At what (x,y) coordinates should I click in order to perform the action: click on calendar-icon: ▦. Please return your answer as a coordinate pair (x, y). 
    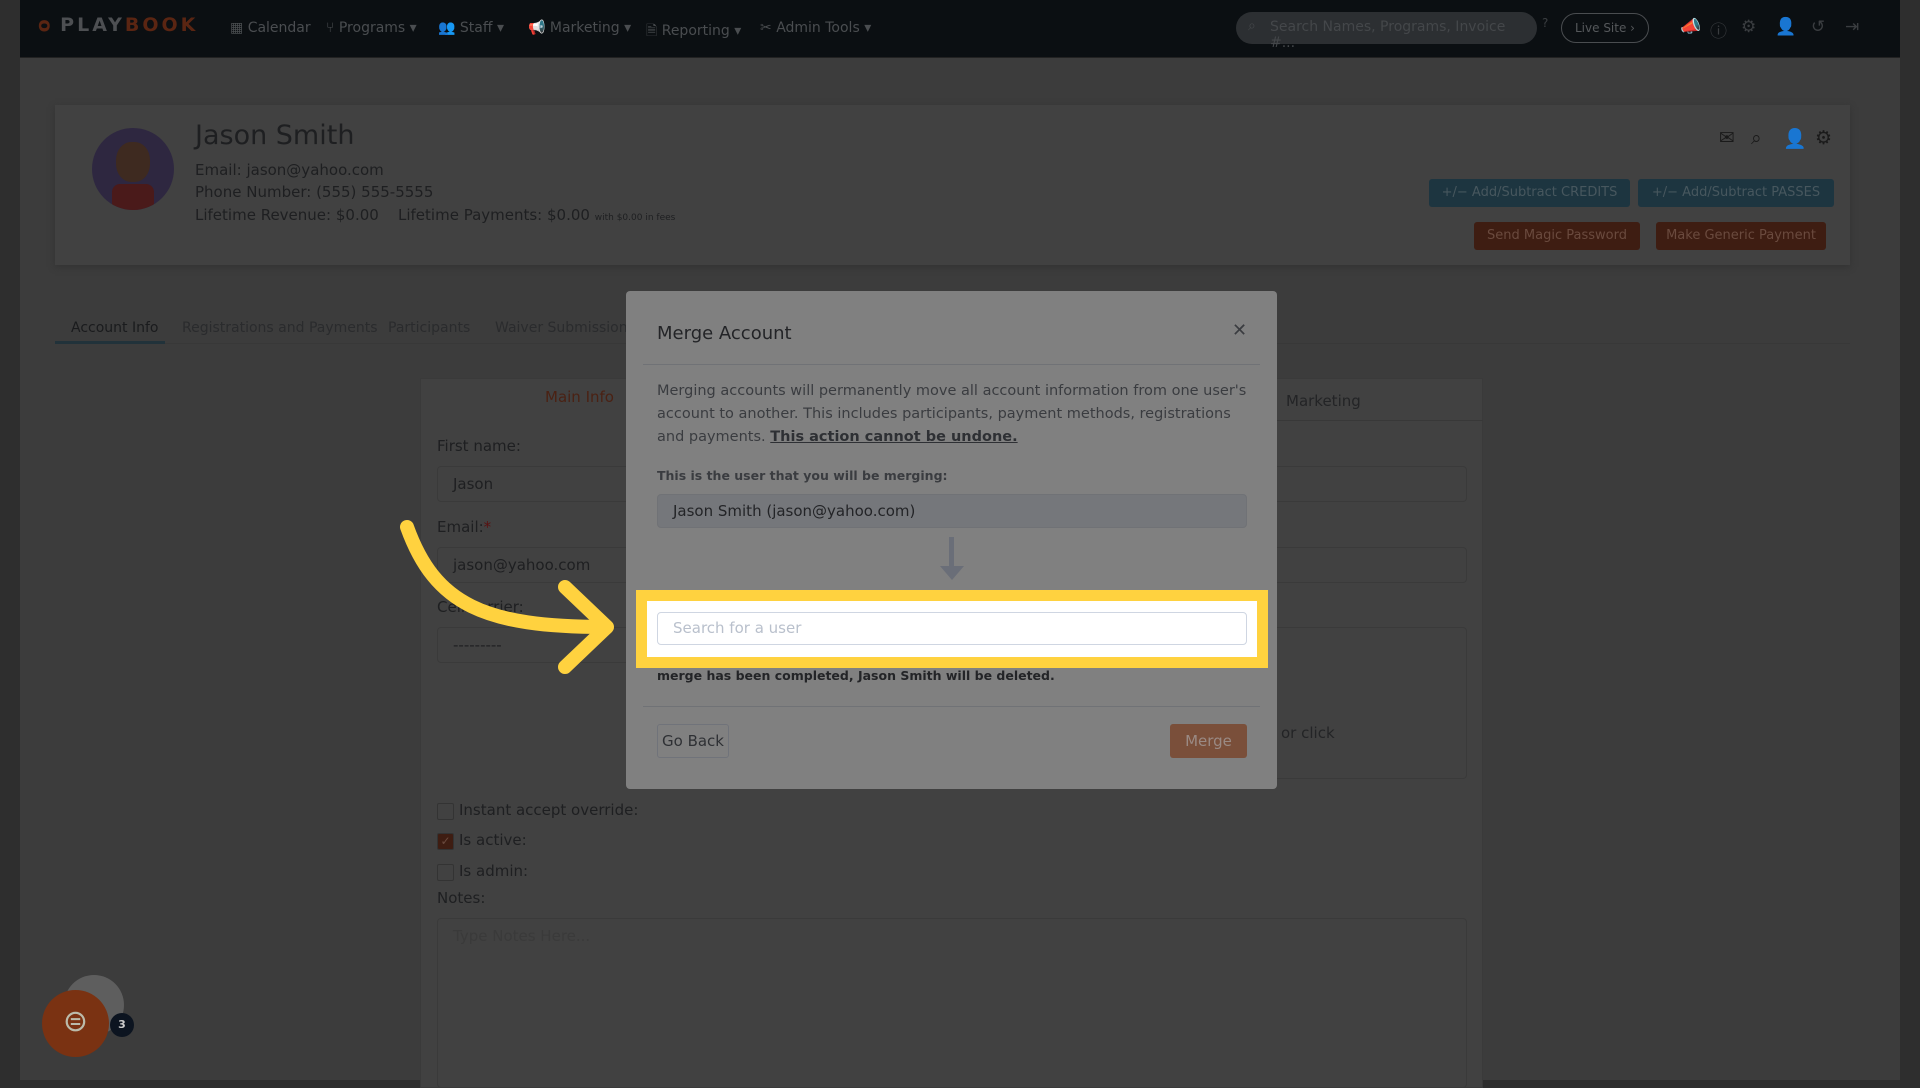
    Looking at the image, I should click on (239, 28).